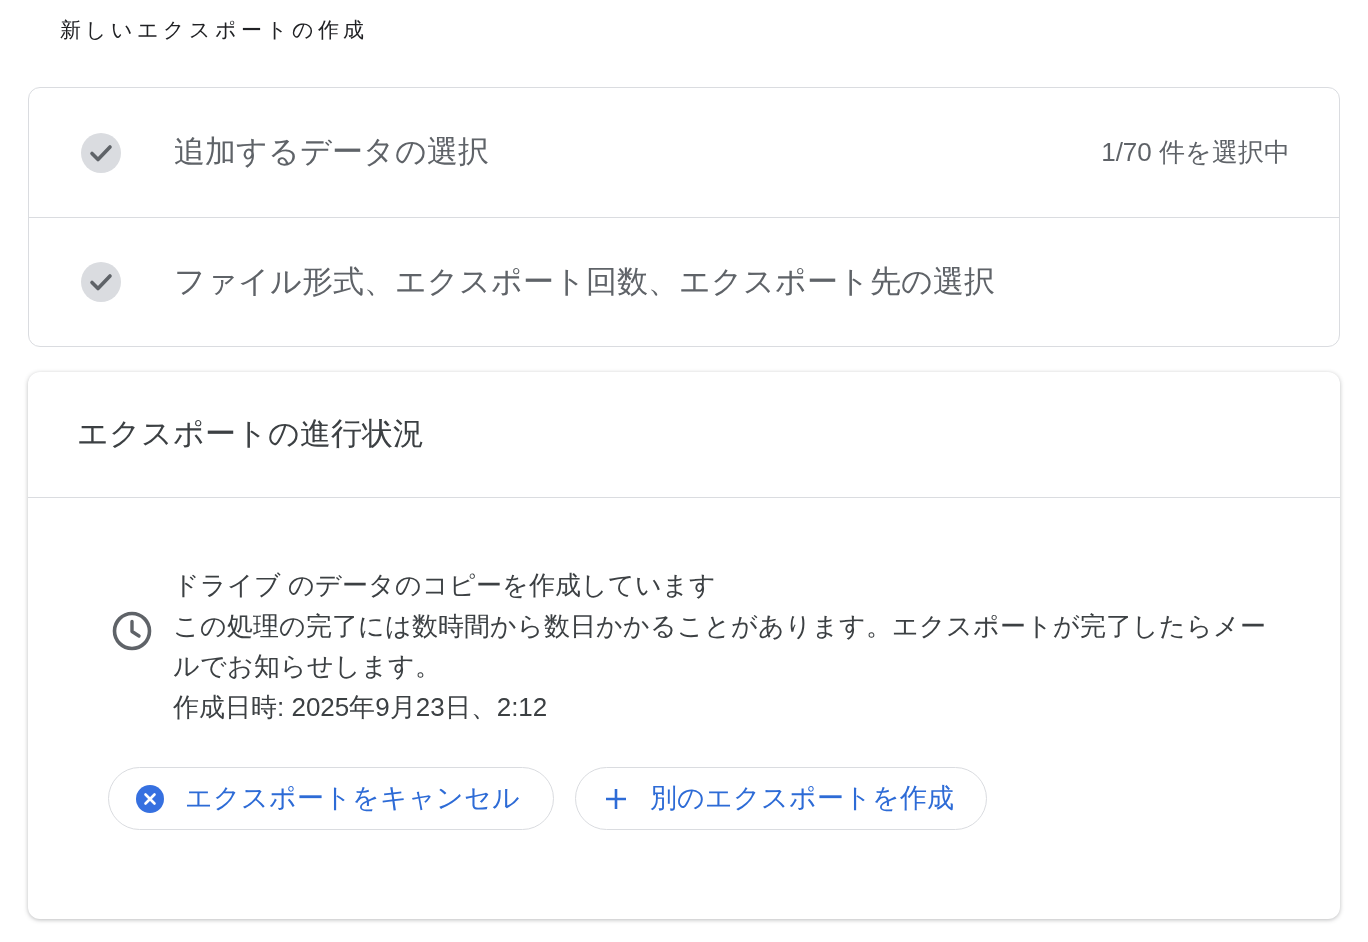  I want to click on page-title: 新しいエクスポートの作成, so click(214, 29).